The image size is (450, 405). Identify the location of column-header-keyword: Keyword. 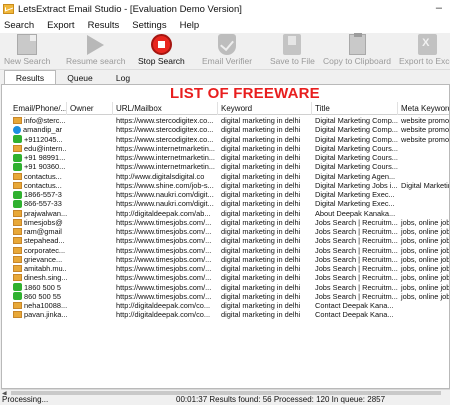
(265, 108).